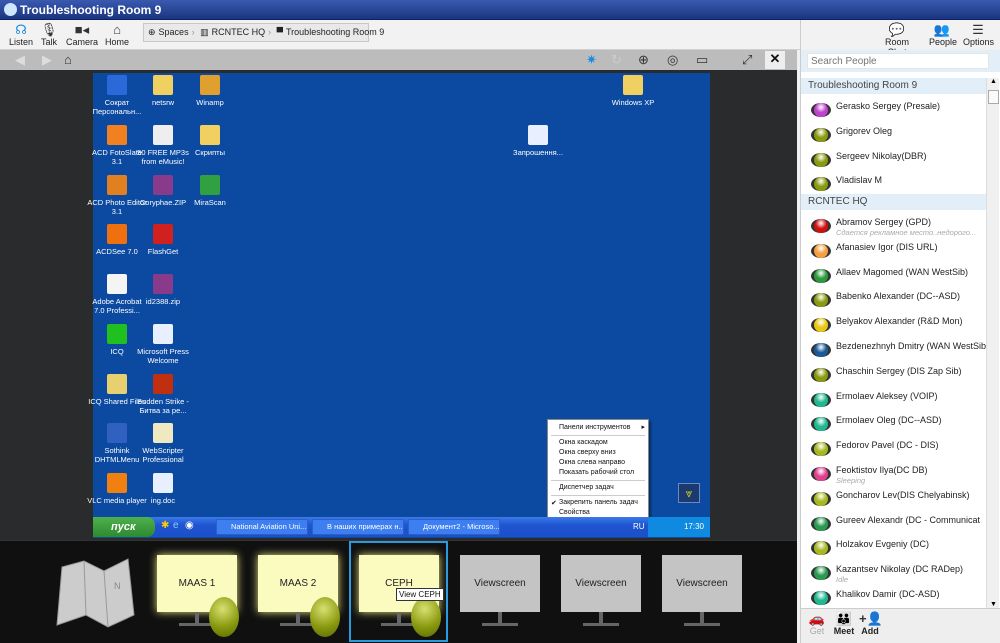 The width and height of the screenshot is (1000, 643). I want to click on person-row: Chaschin Sergey (DIS Zap Sib), so click(893, 378).